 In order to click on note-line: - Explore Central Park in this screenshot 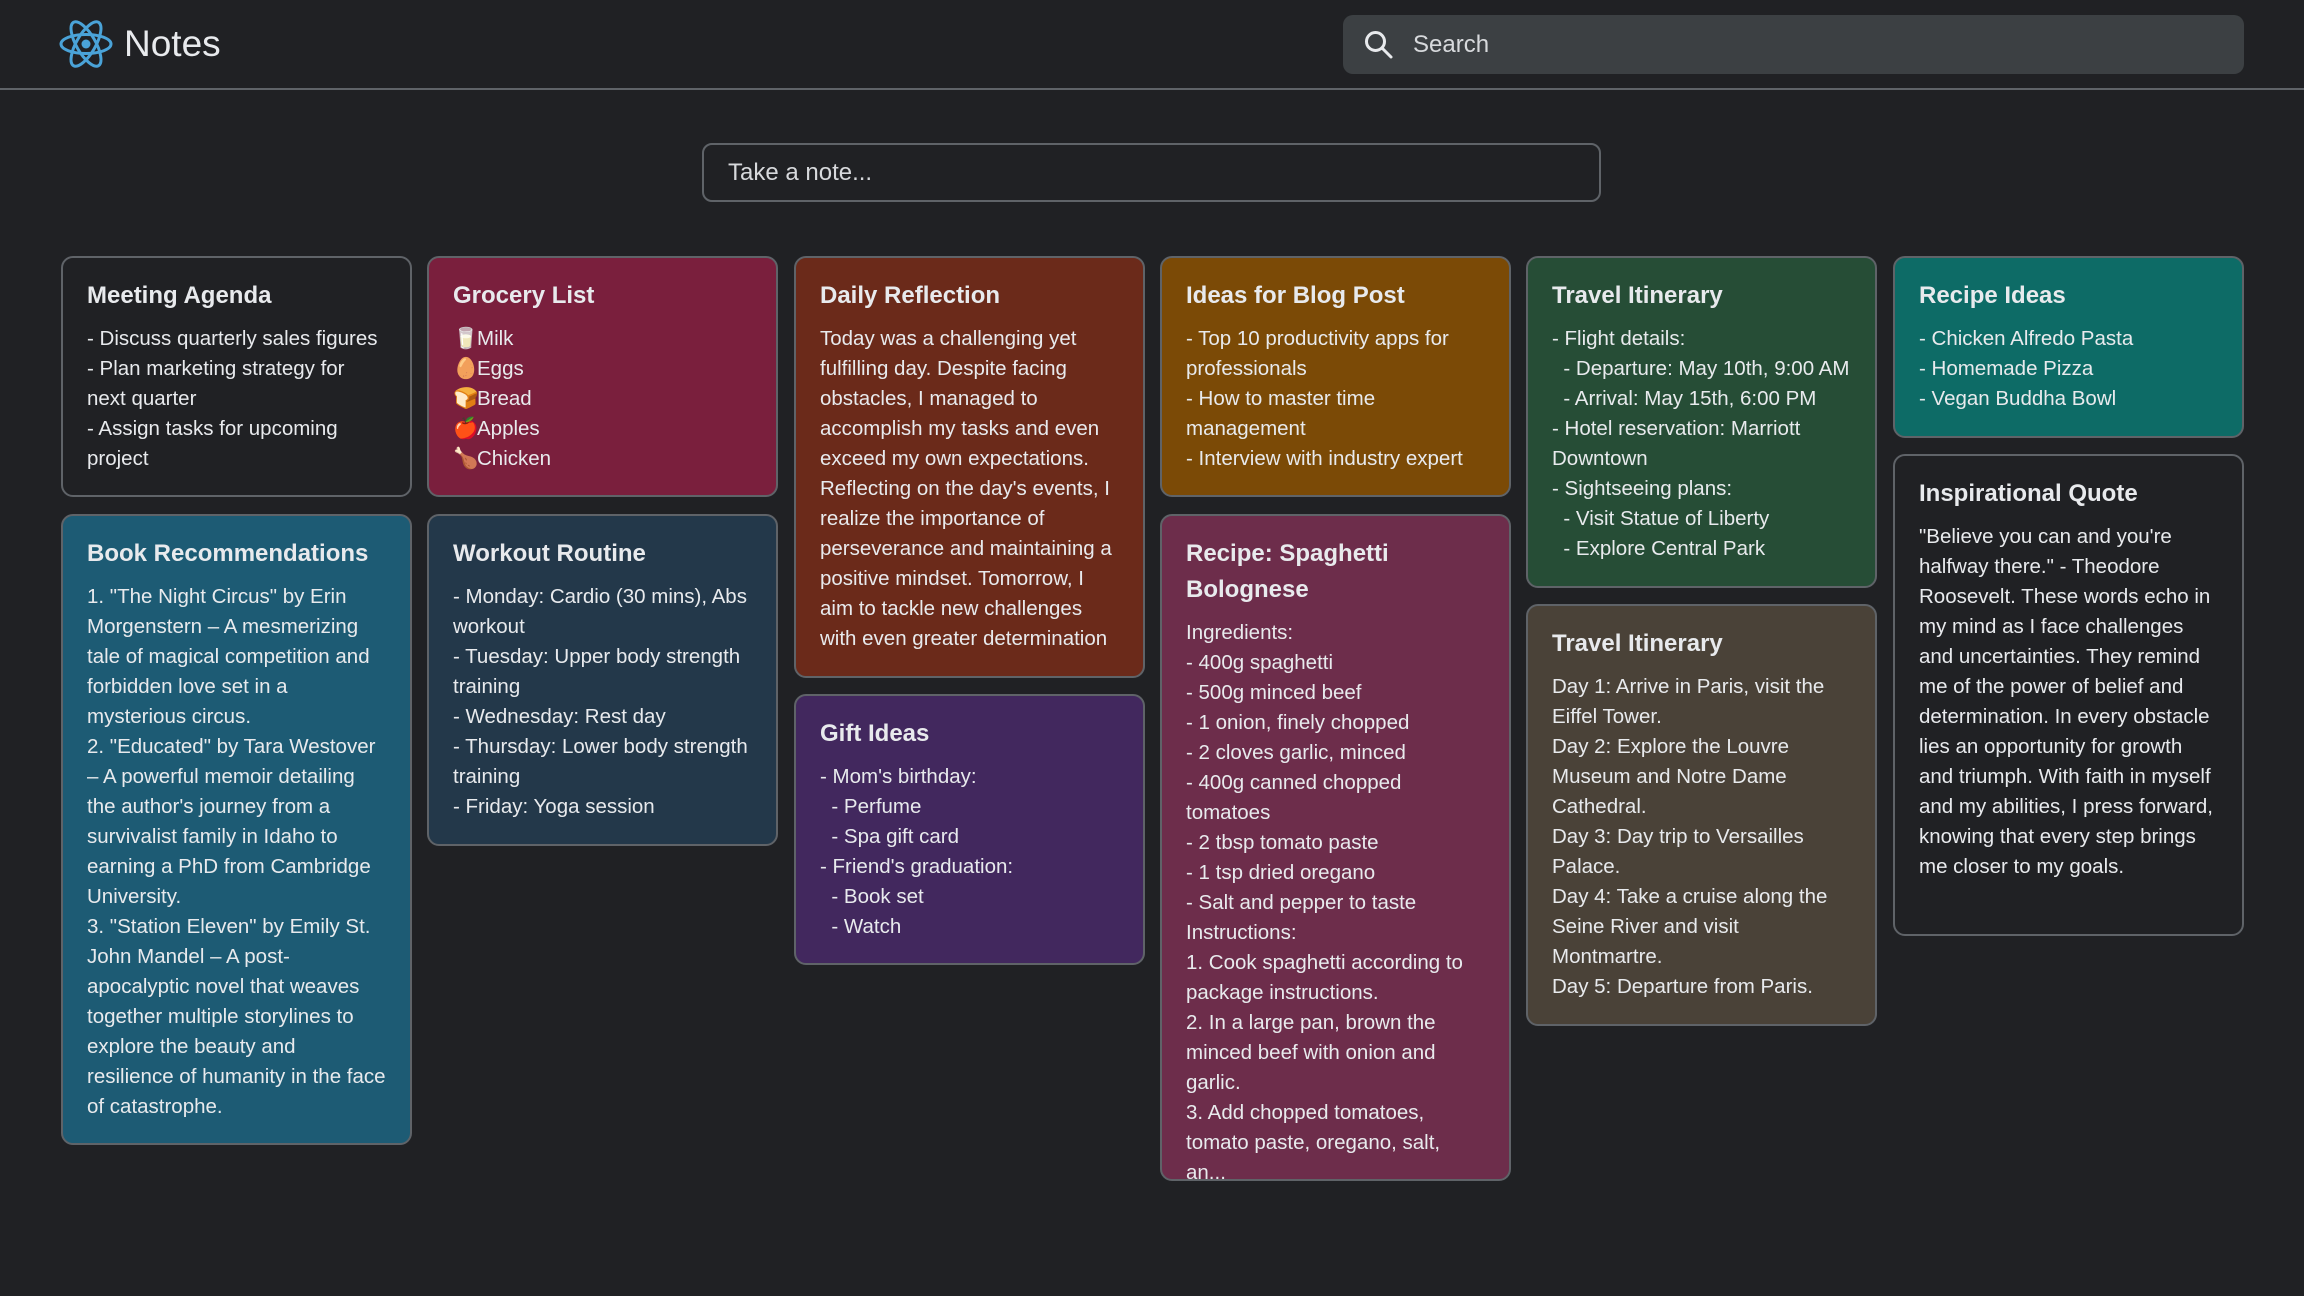, I will do `click(1659, 548)`.